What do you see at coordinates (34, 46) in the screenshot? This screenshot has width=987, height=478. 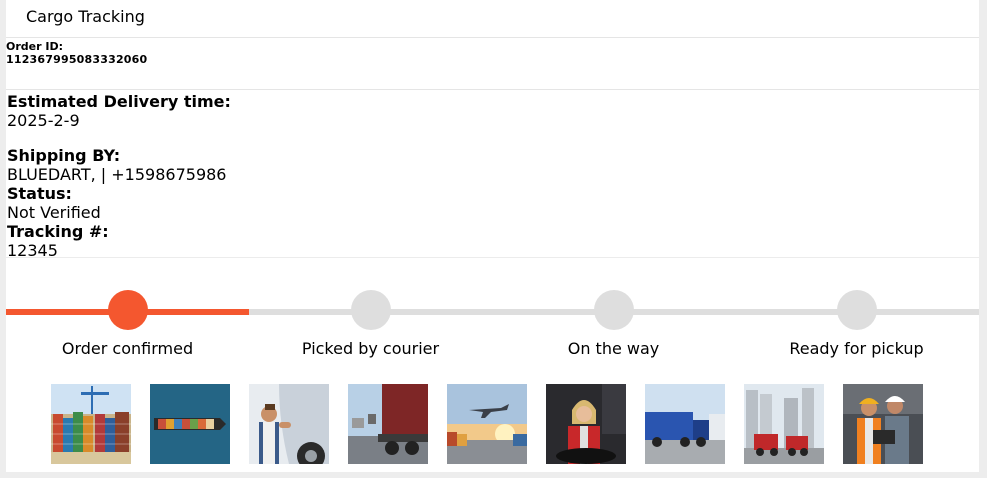 I see `order-id-label: Order ID:` at bounding box center [34, 46].